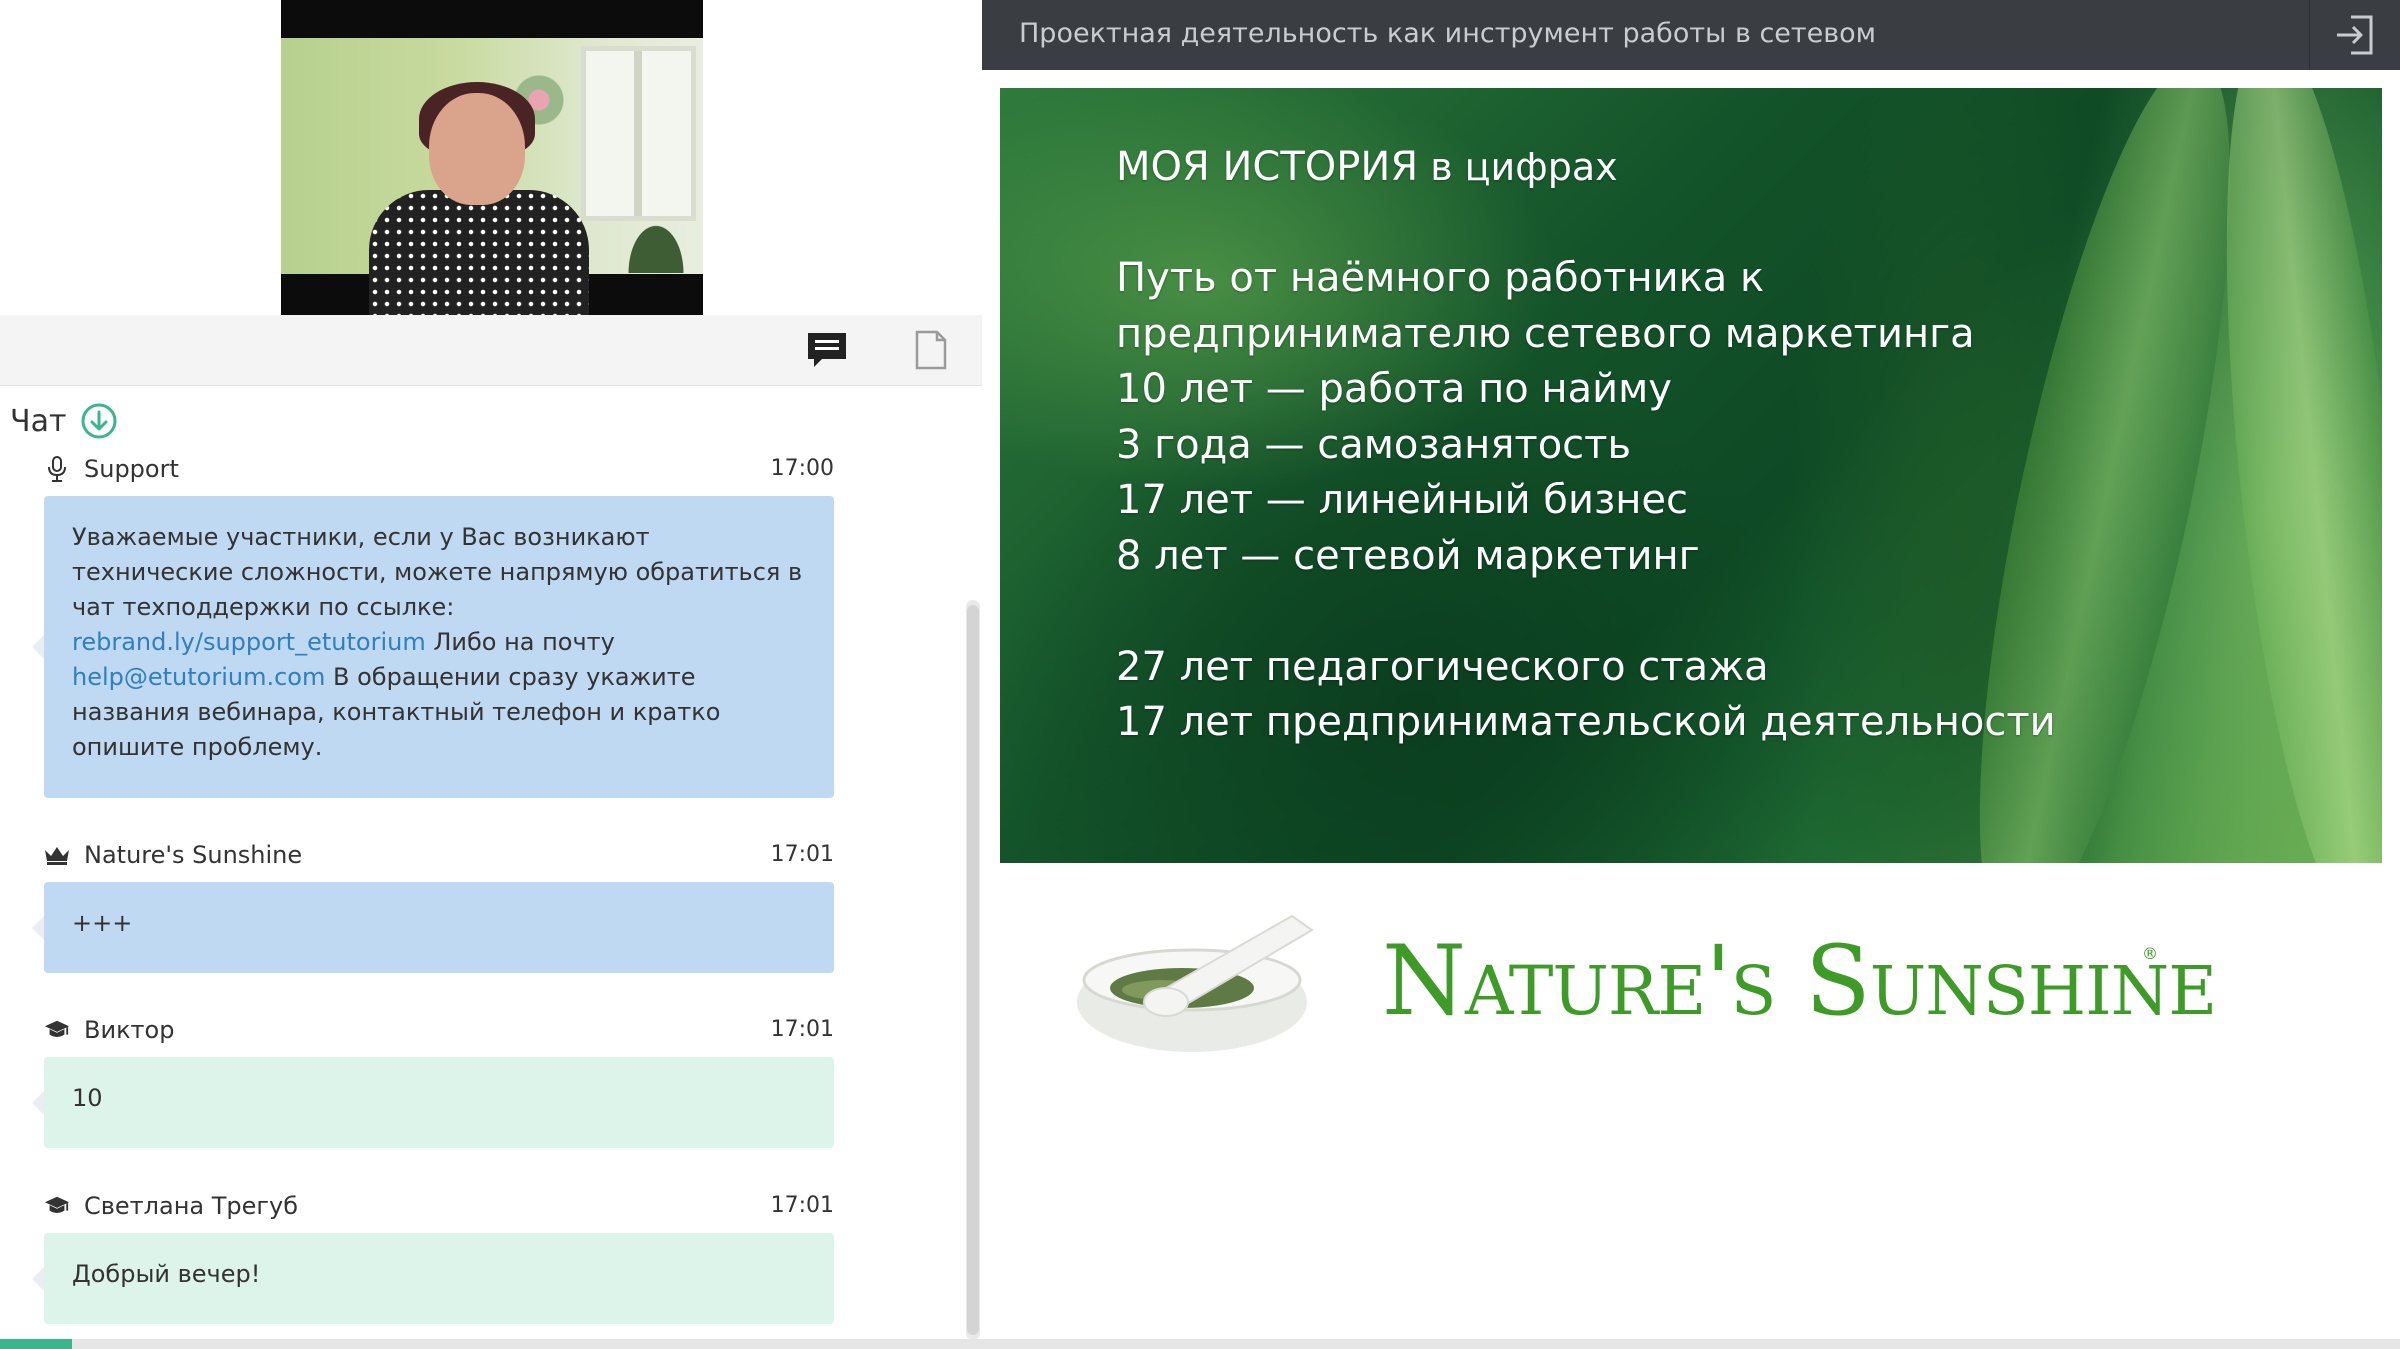 Image resolution: width=2400 pixels, height=1349 pixels. What do you see at coordinates (38, 421) in the screenshot?
I see `chat-title: Чат` at bounding box center [38, 421].